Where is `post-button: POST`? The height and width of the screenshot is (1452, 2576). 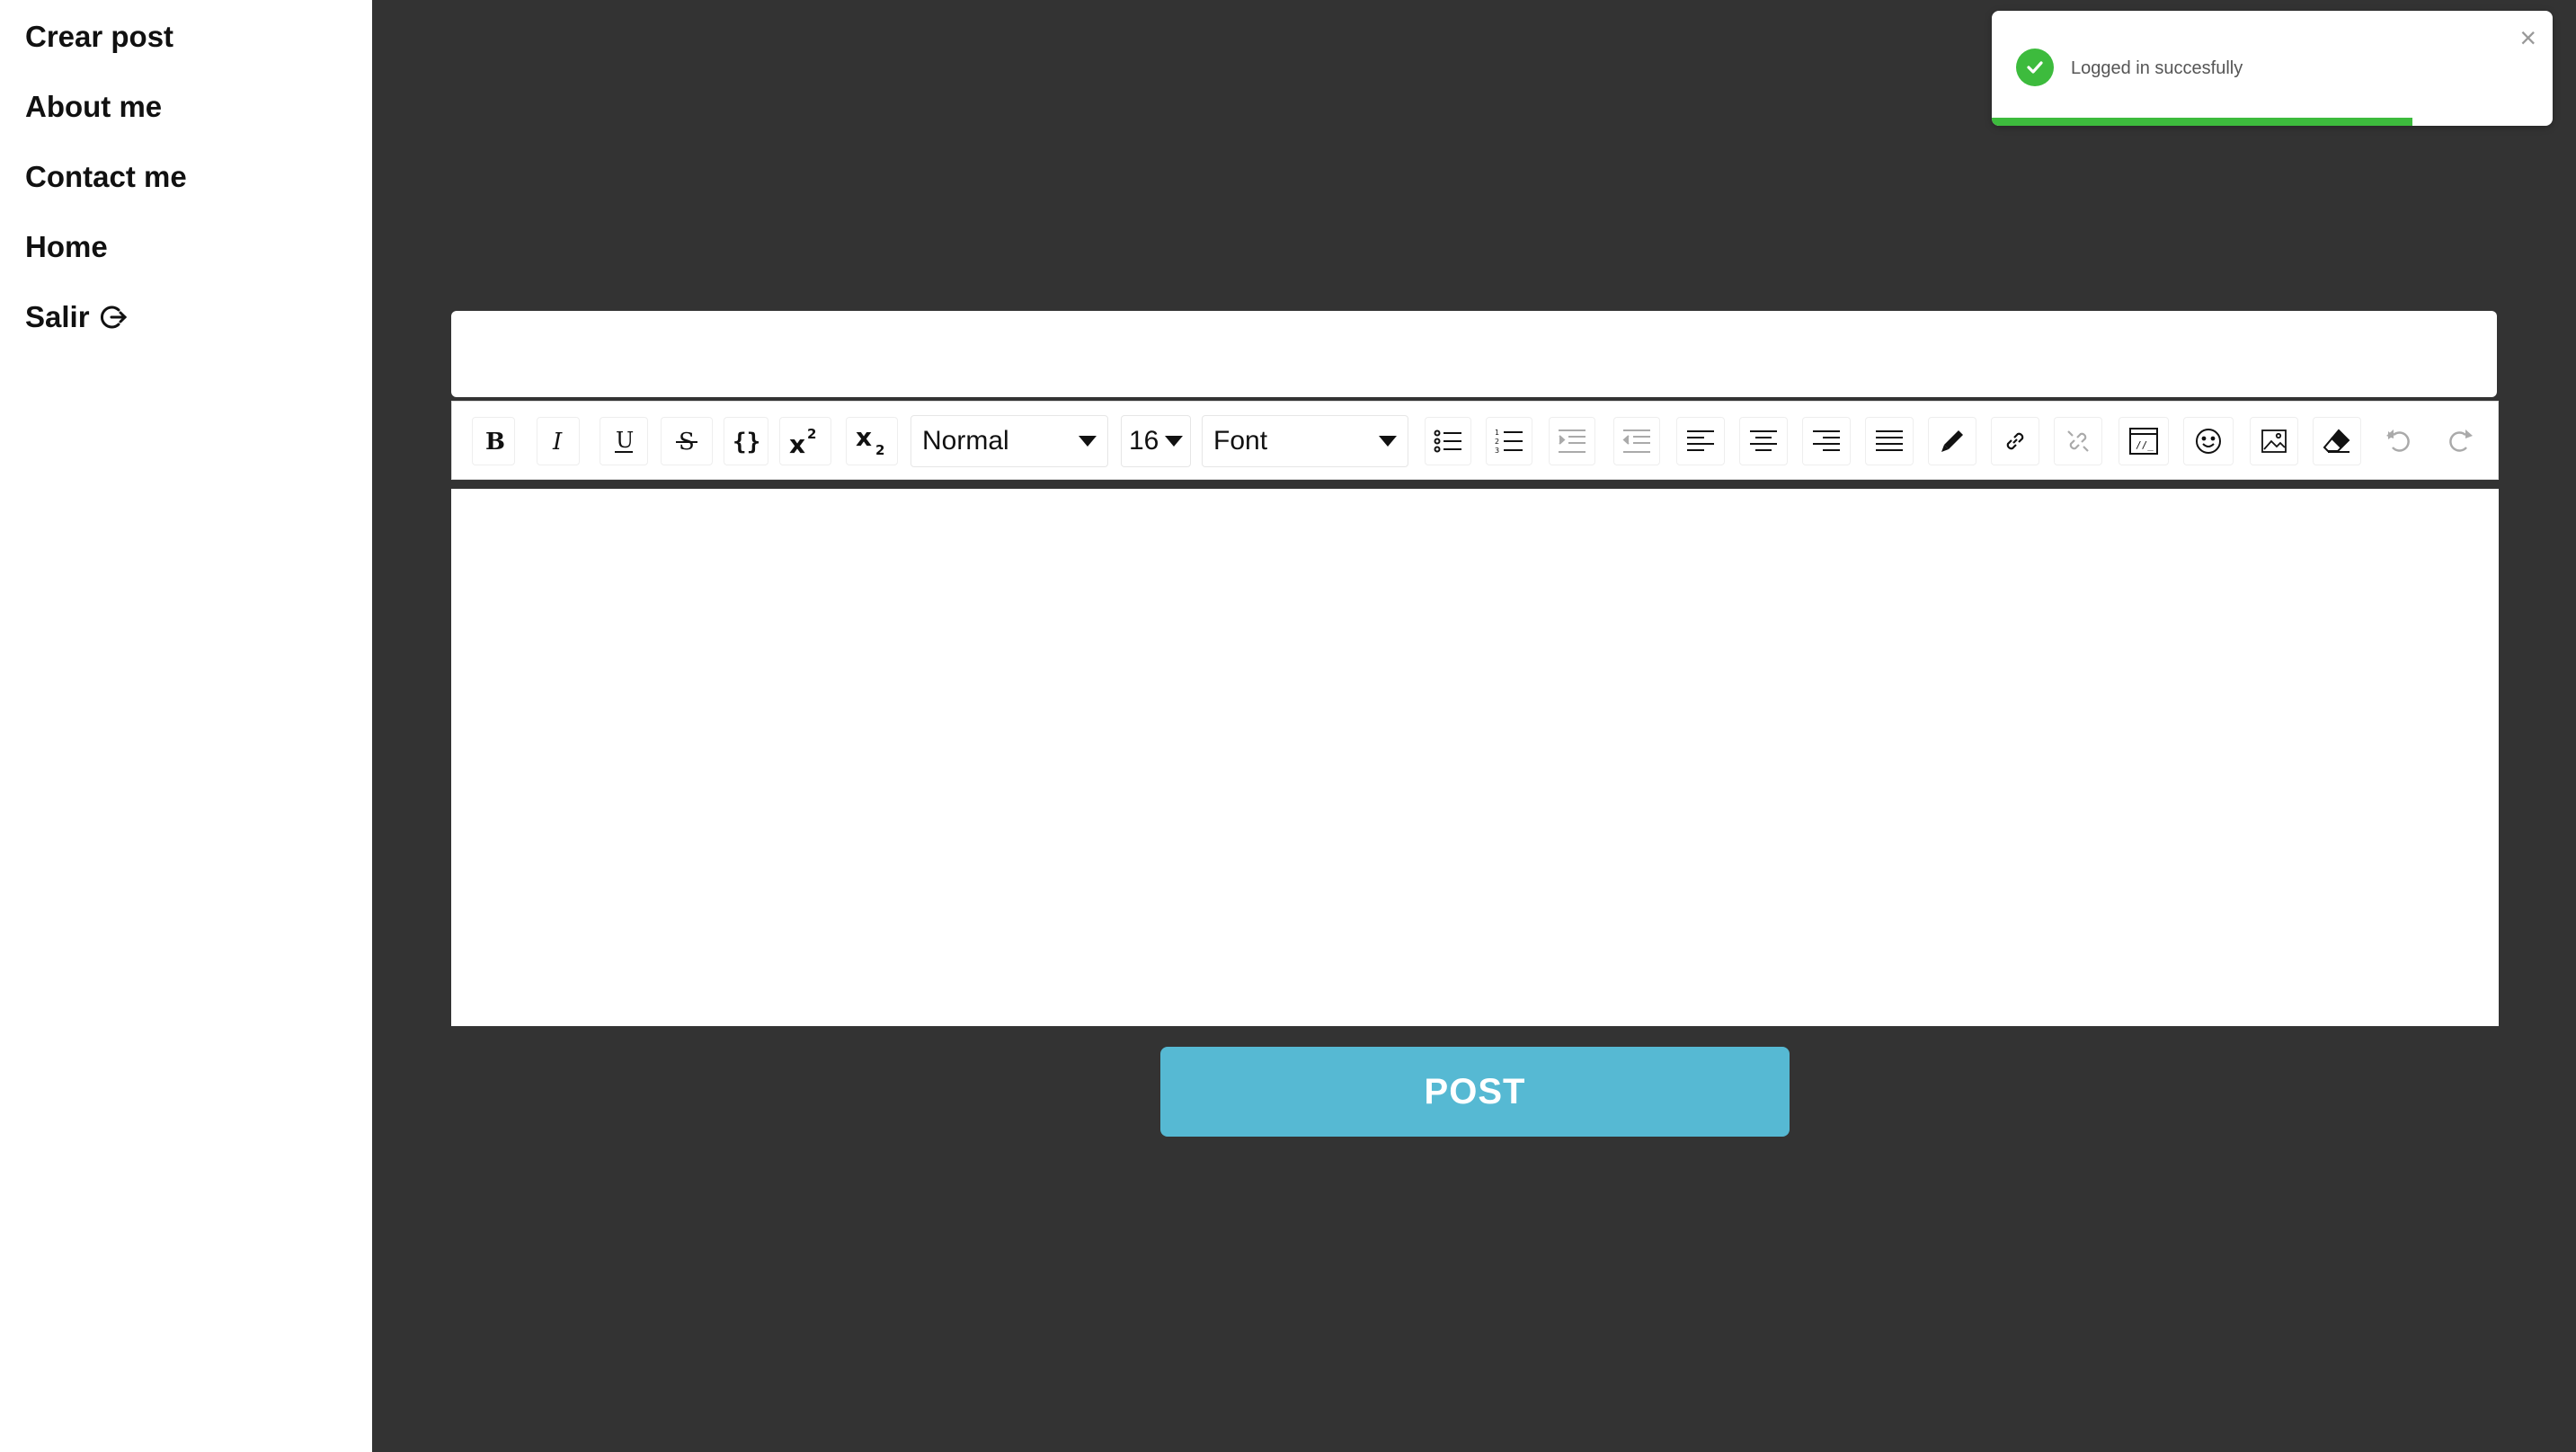
post-button: POST is located at coordinates (1475, 1092).